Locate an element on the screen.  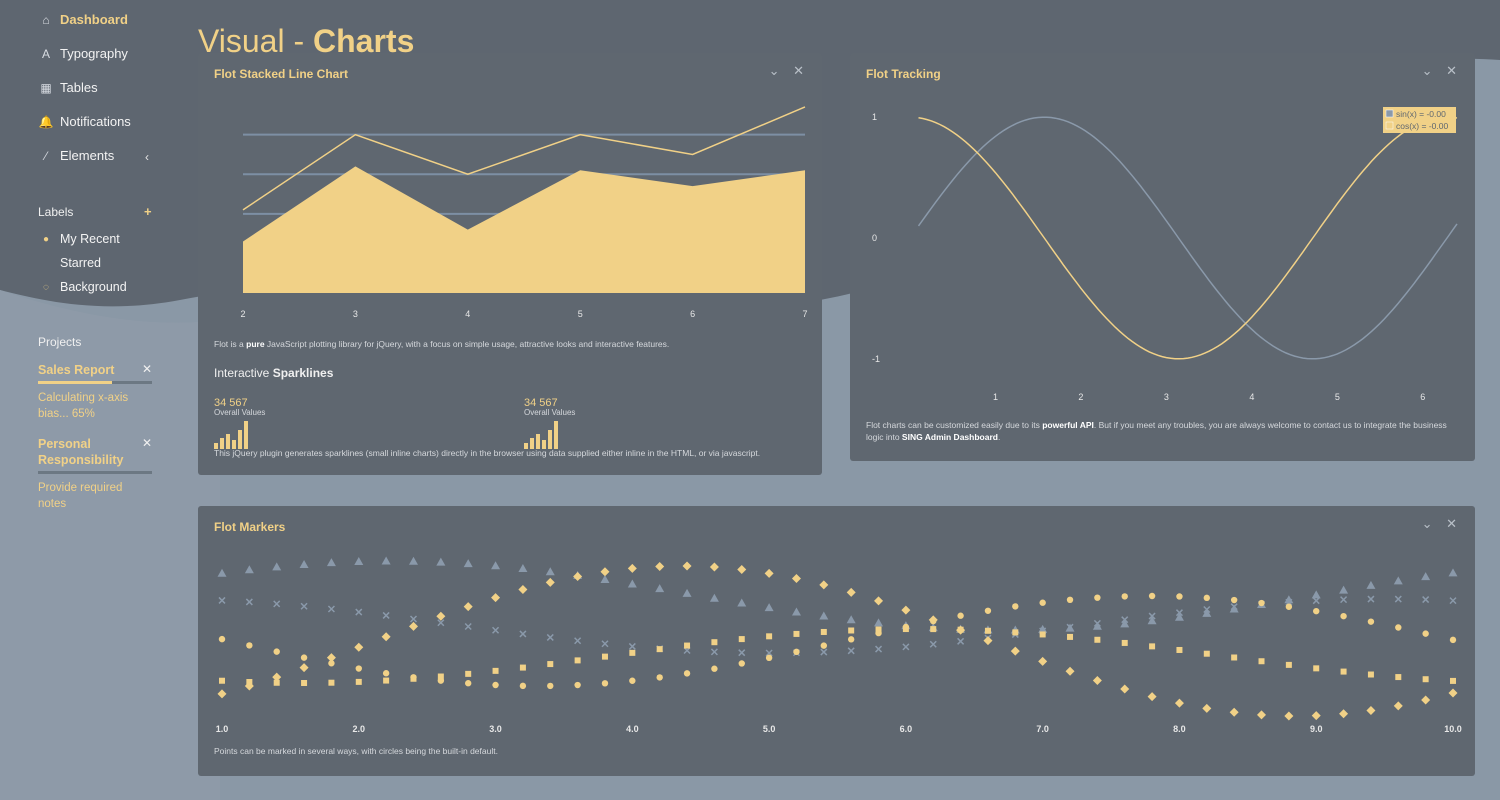
table-icon: ▦ is located at coordinates (46, 87).